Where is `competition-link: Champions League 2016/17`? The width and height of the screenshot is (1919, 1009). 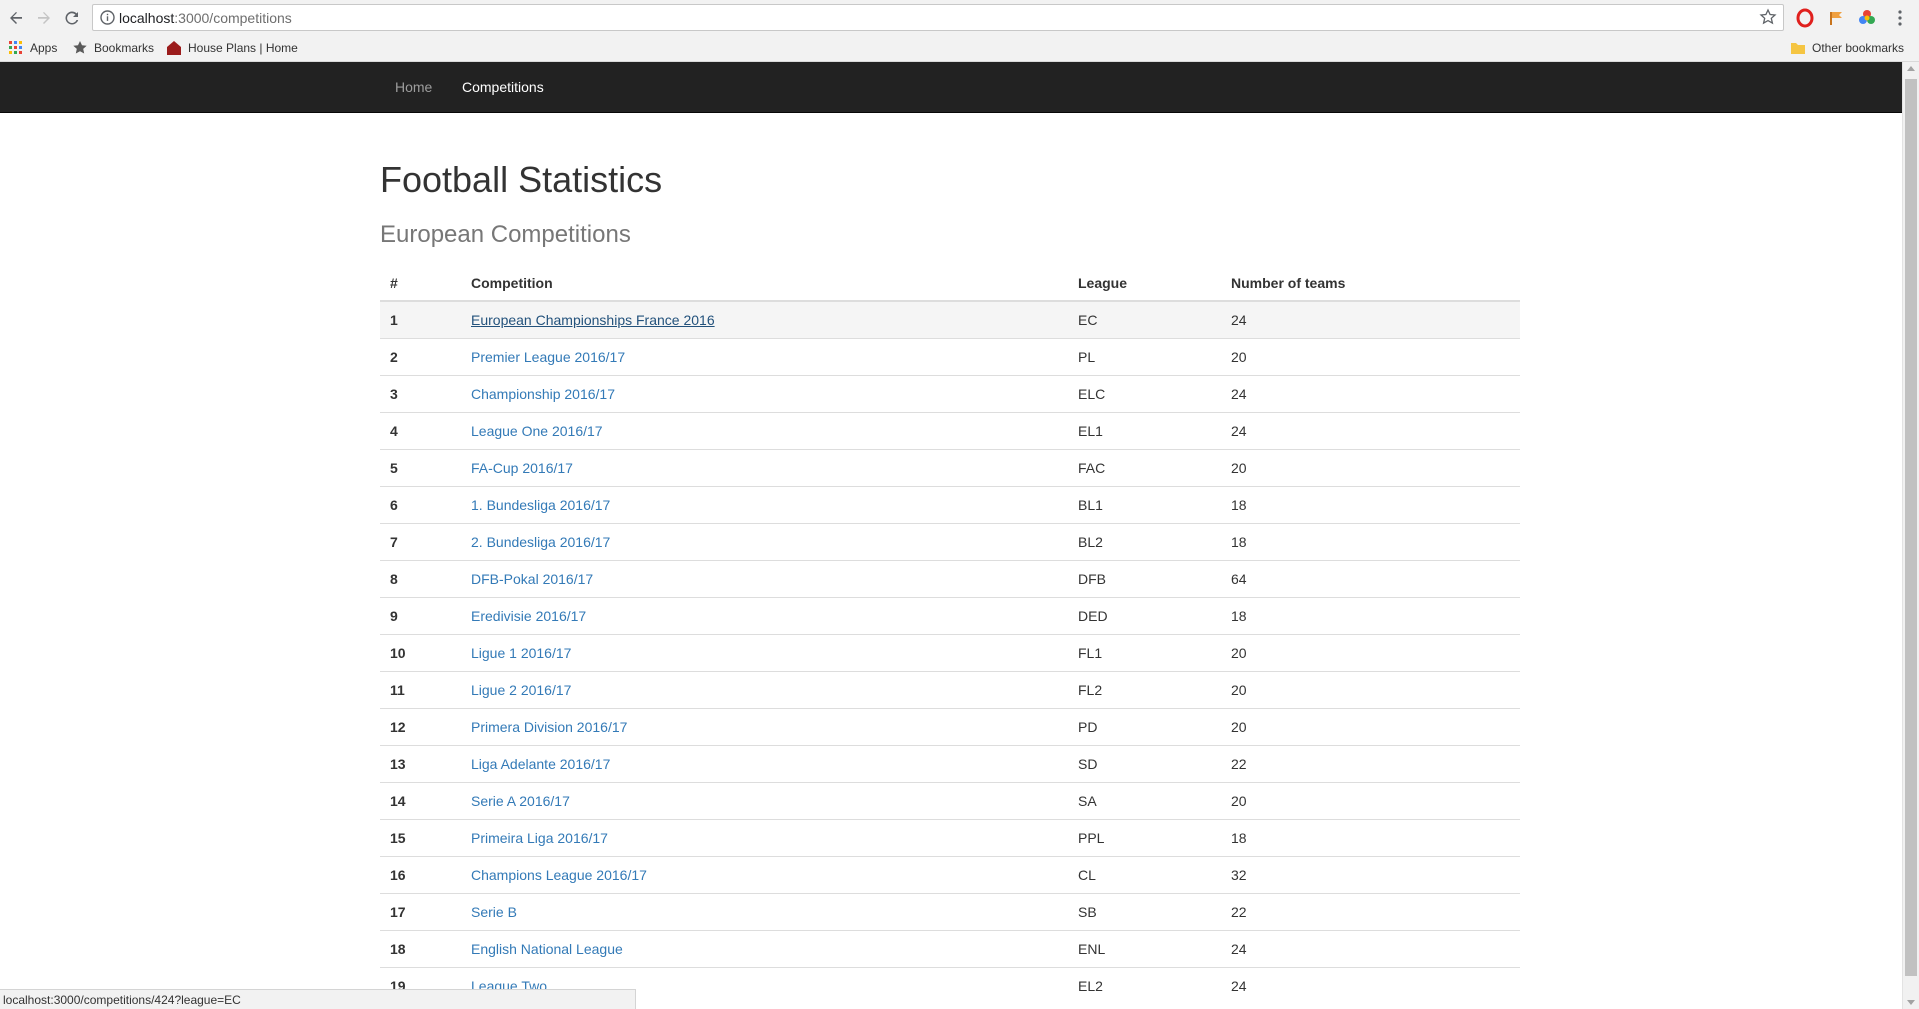
competition-link: Champions League 2016/17 is located at coordinates (559, 875).